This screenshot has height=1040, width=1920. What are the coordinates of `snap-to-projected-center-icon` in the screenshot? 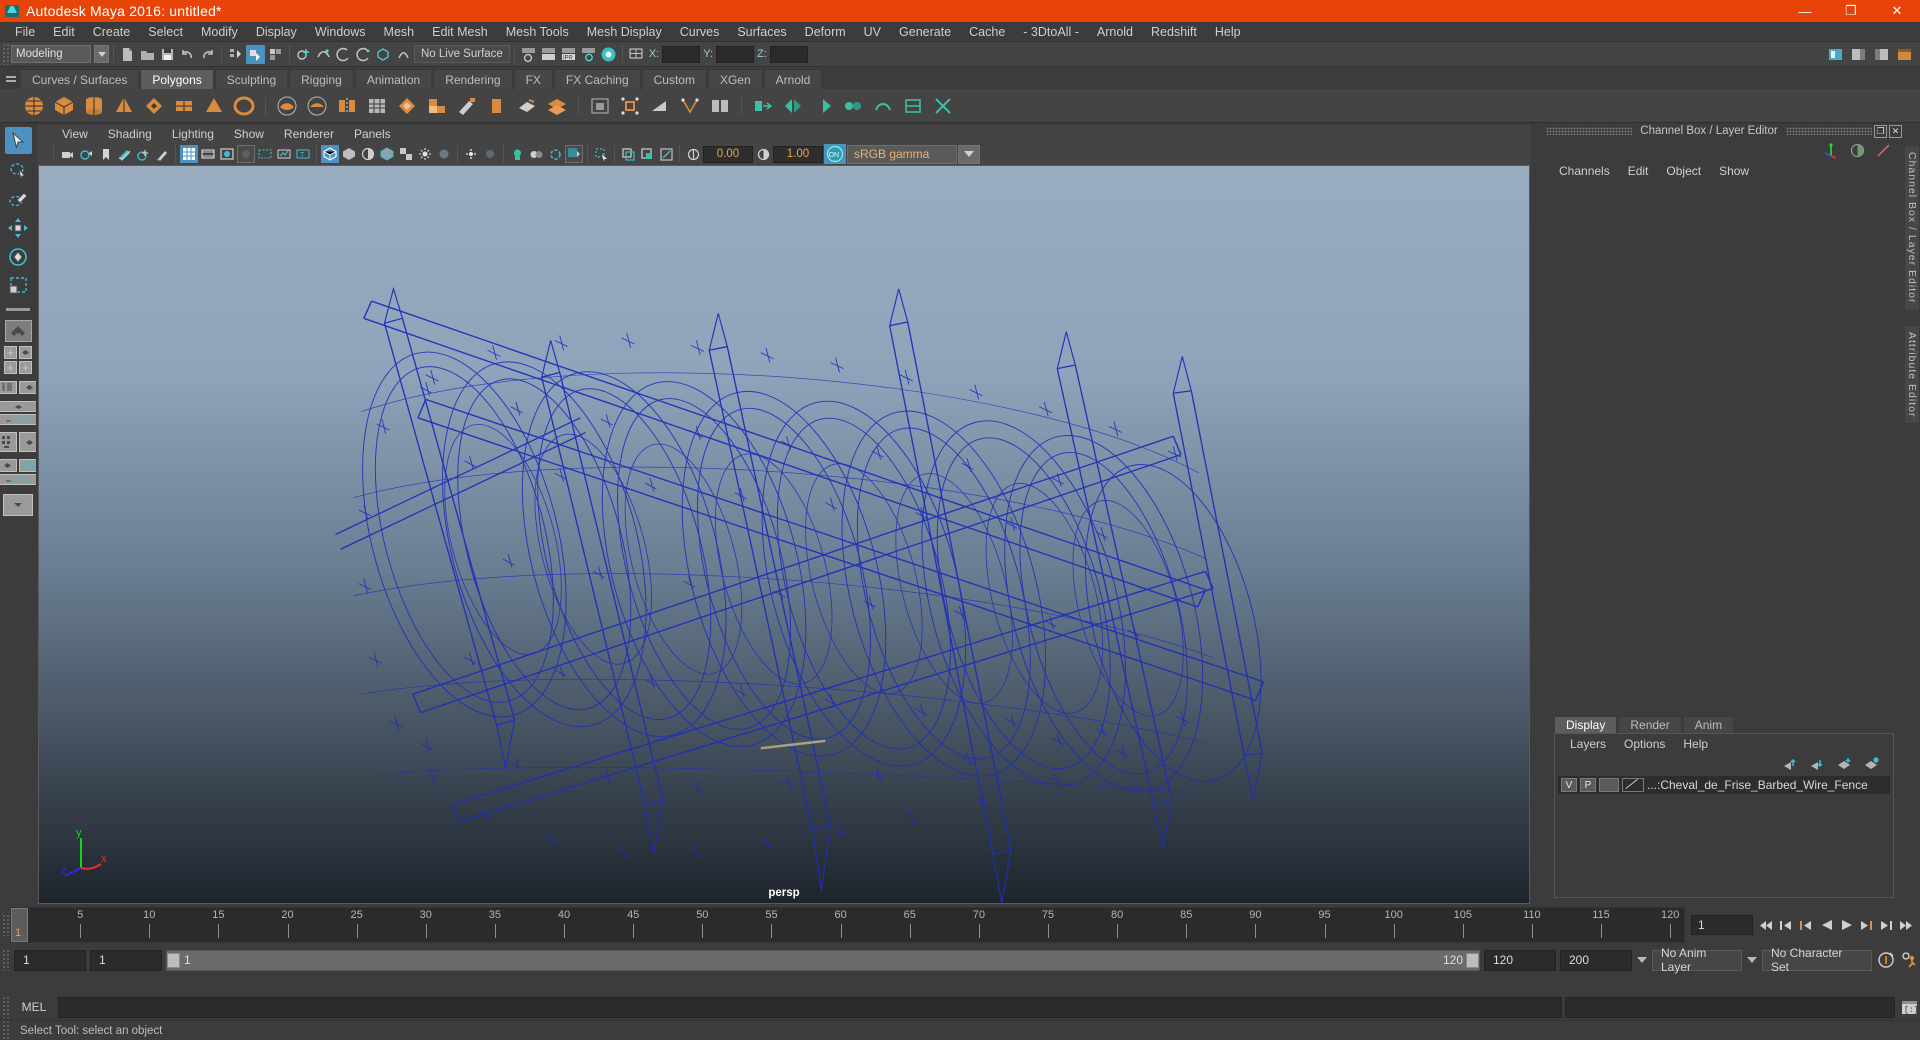 It's located at (363, 54).